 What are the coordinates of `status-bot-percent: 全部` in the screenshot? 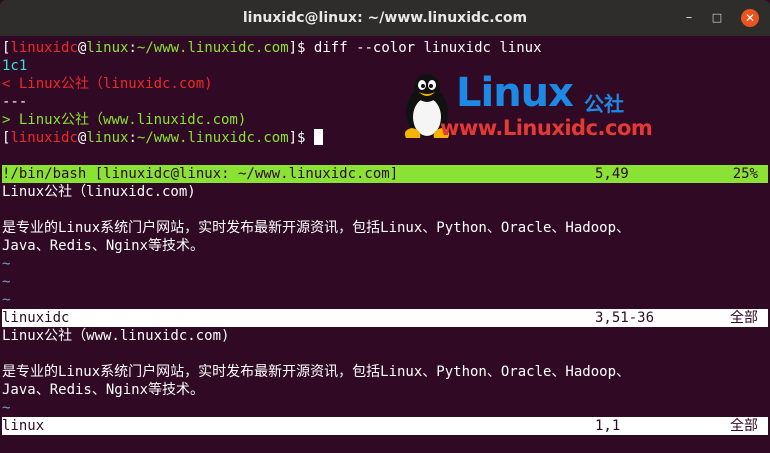 It's located at (744, 426).